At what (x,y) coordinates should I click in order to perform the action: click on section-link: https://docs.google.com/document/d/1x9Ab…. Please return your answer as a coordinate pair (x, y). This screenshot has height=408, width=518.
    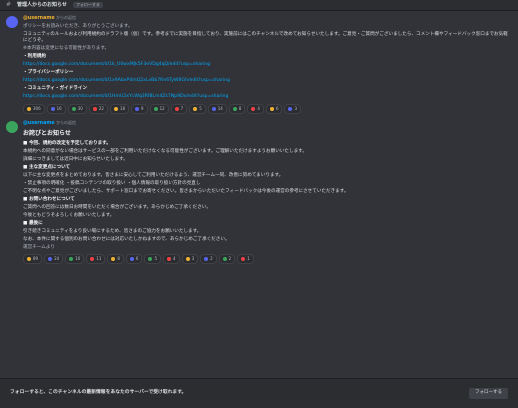
    Looking at the image, I should click on (267, 81).